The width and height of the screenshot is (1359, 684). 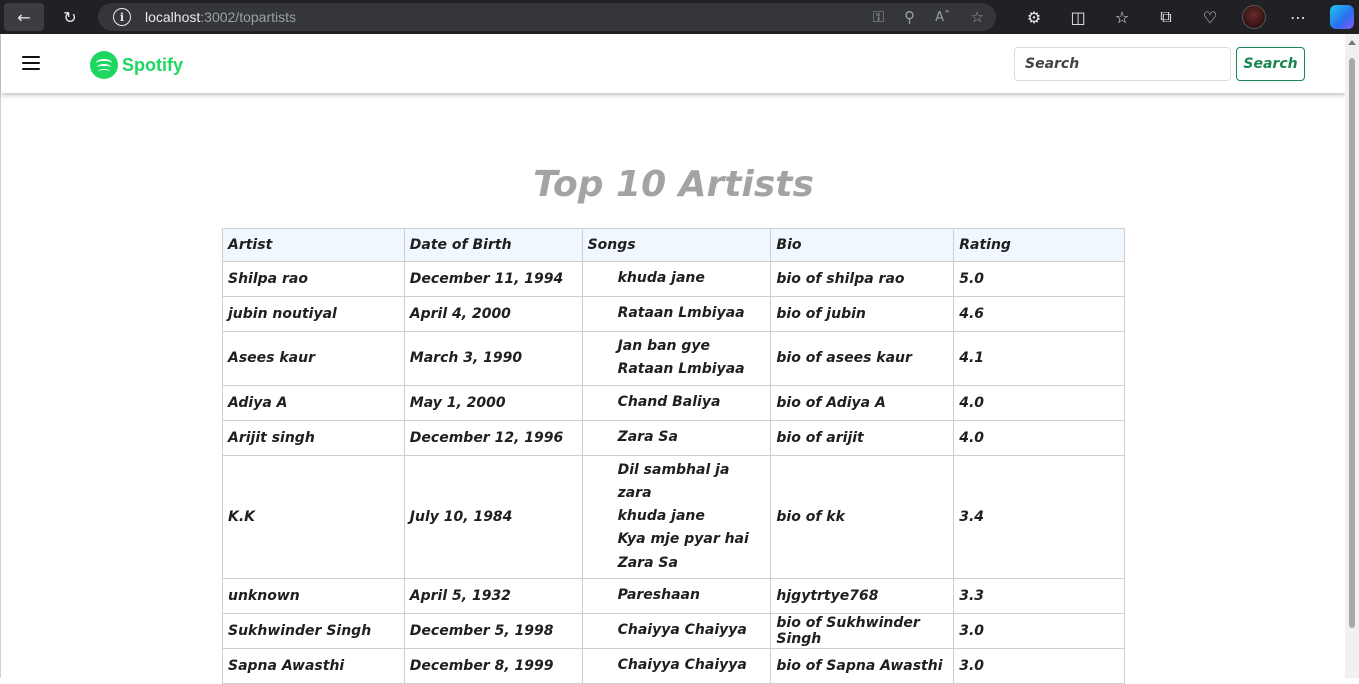 I want to click on song-item: Chand Baliya, so click(x=669, y=401).